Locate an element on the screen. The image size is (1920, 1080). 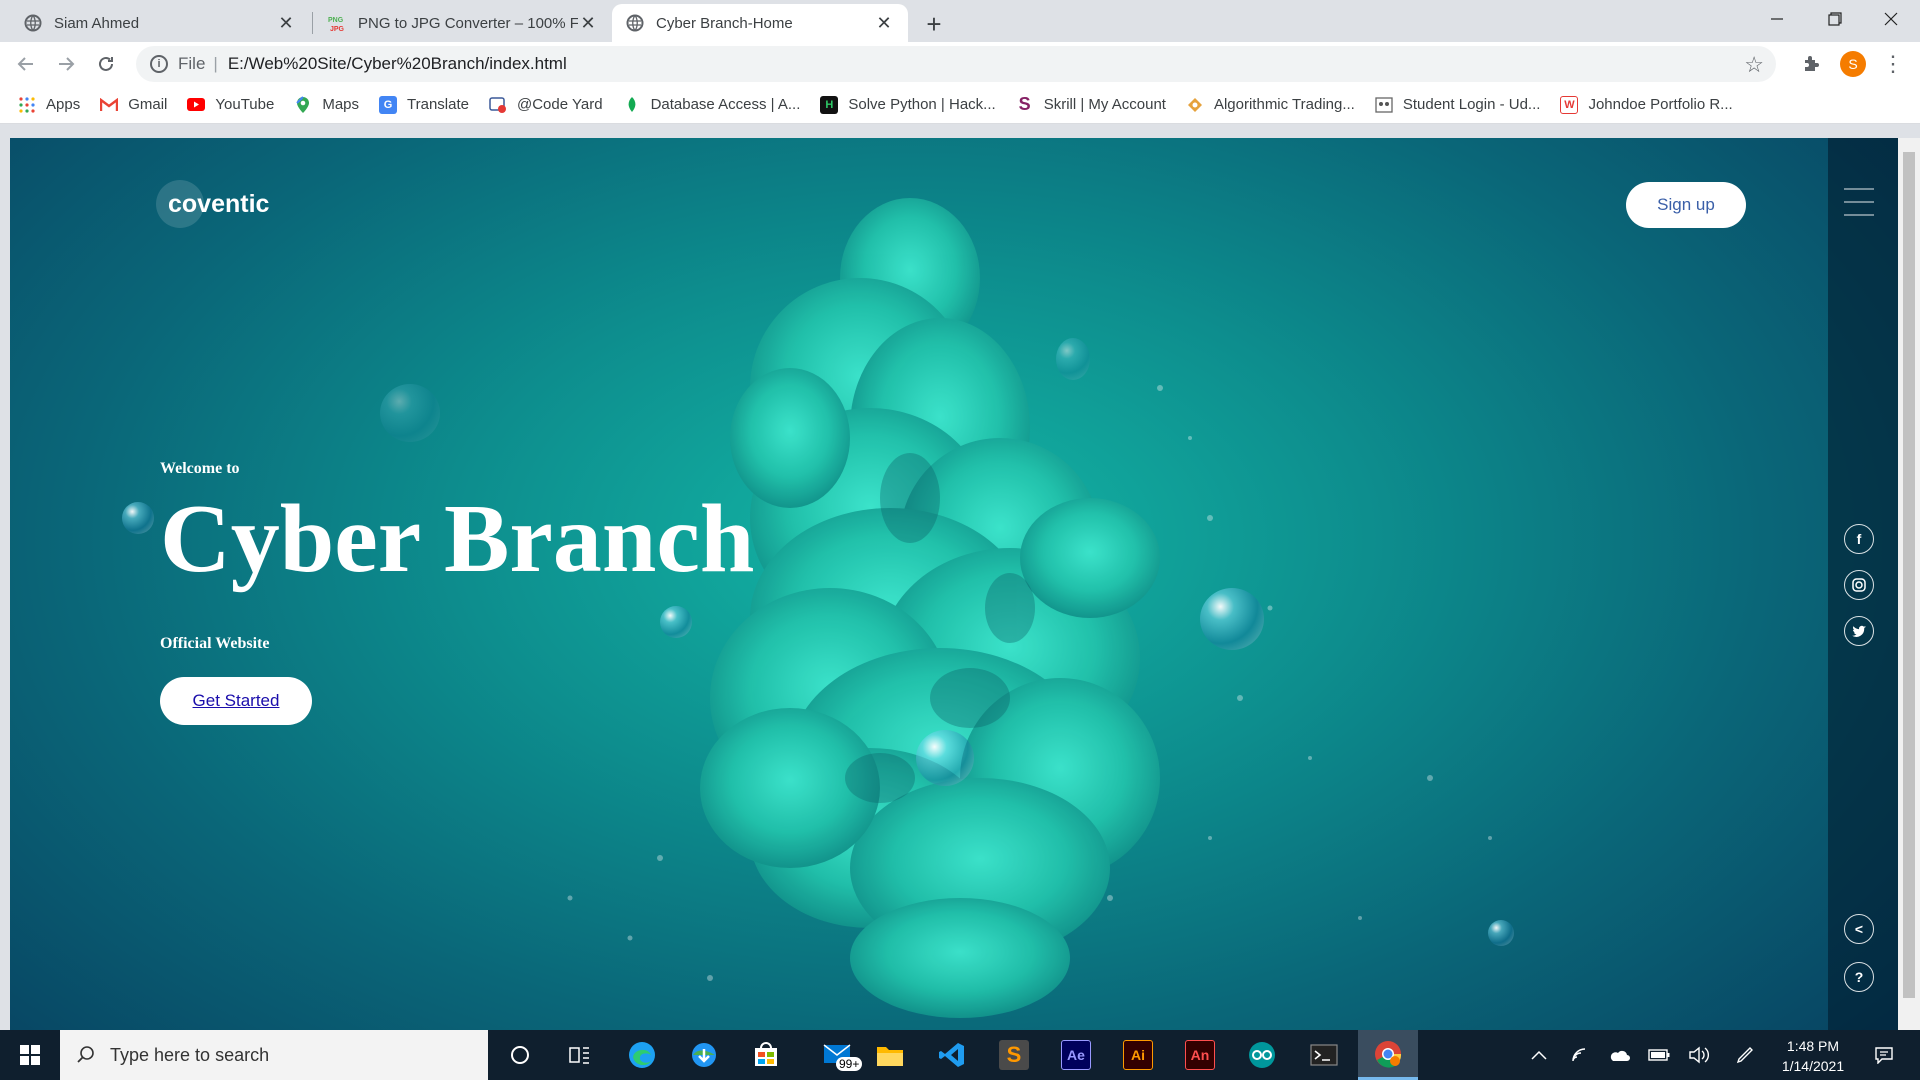
right-sidebar: f < ? is located at coordinates (1863, 584).